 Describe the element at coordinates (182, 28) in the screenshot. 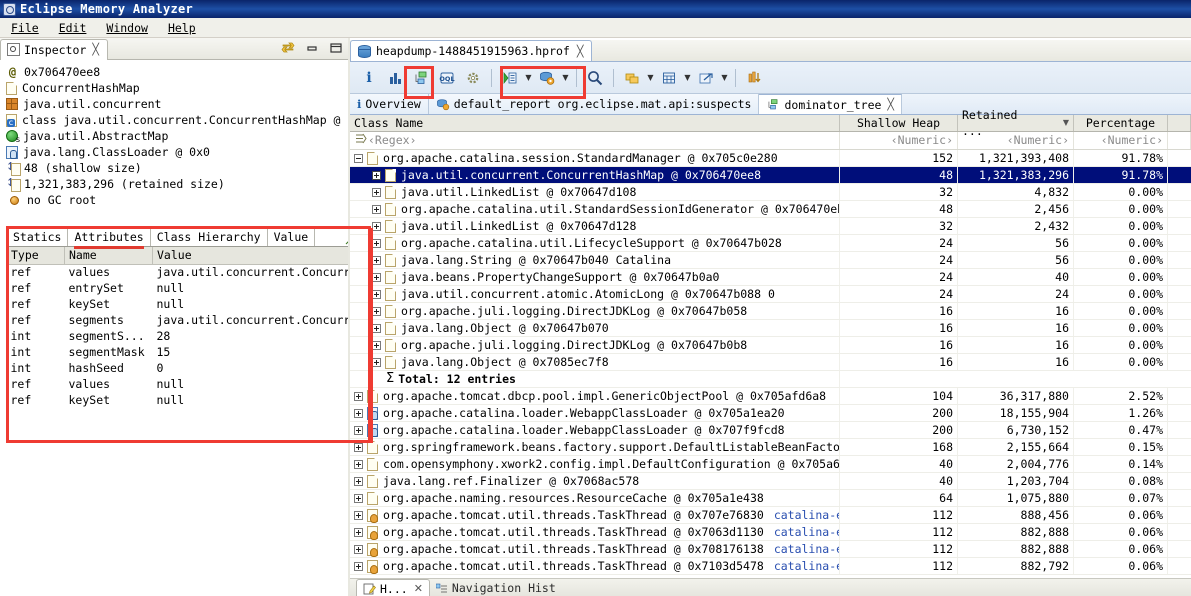

I see `menu-help: Help` at that location.